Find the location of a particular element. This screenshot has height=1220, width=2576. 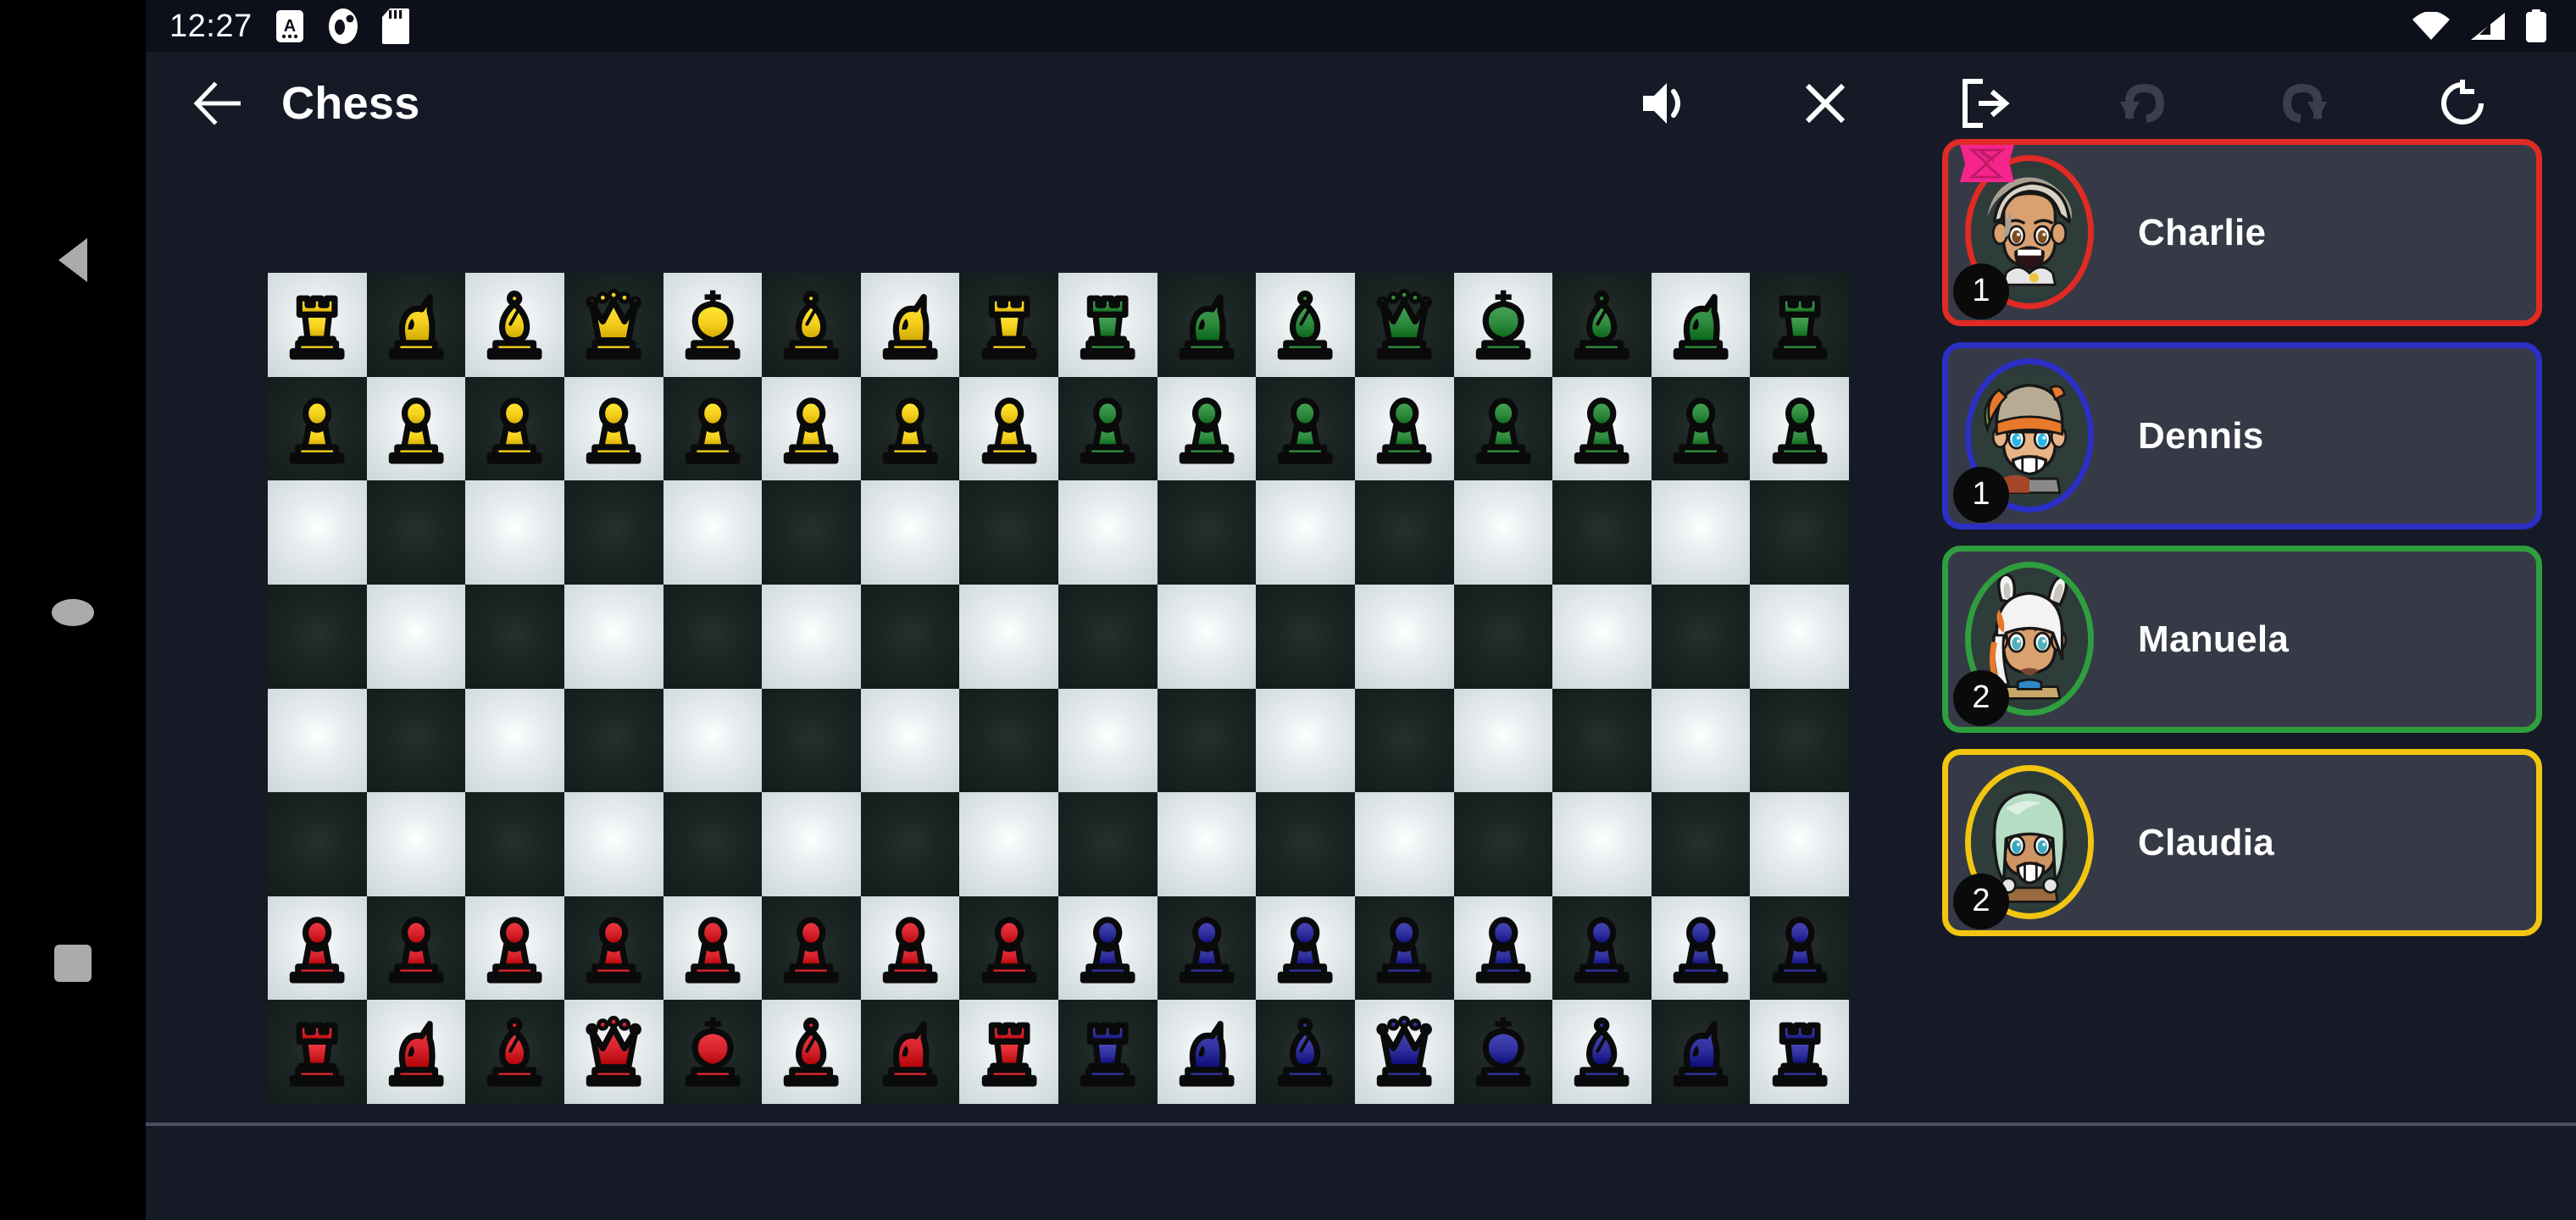

nav-home-button is located at coordinates (73, 612).